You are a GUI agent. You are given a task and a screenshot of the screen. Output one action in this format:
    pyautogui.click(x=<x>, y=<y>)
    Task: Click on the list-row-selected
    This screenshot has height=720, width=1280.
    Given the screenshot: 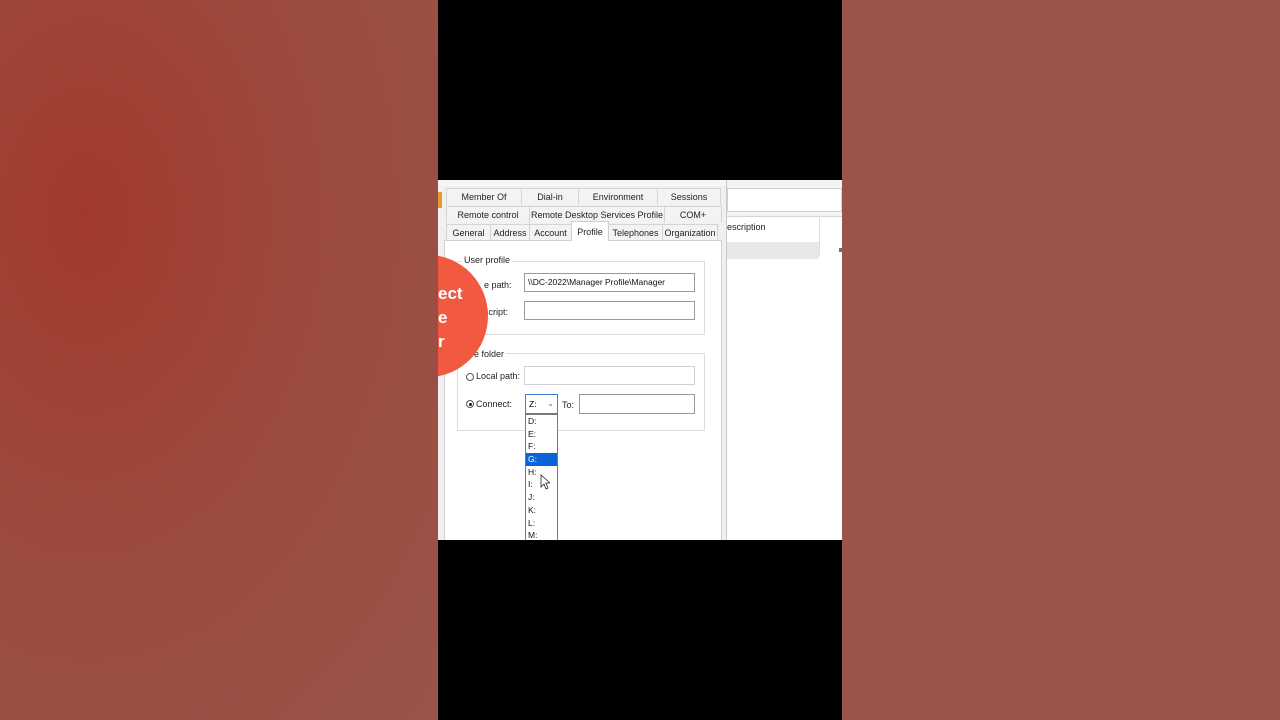 What is the action you would take?
    pyautogui.click(x=773, y=250)
    